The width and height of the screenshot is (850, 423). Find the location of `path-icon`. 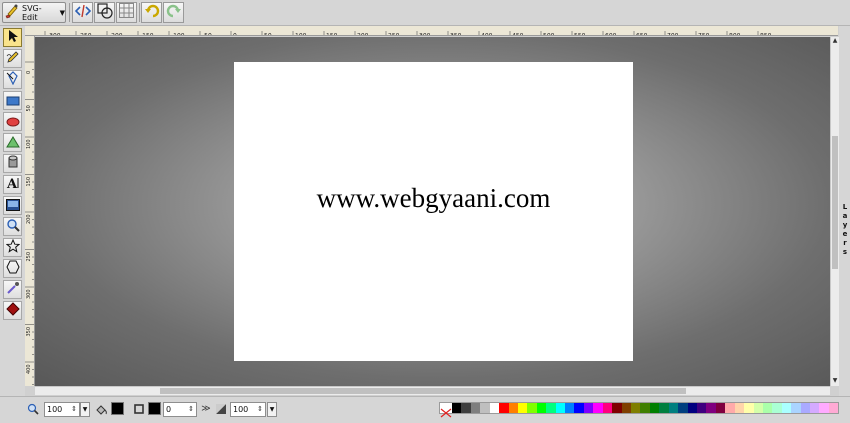

path-icon is located at coordinates (13, 79).